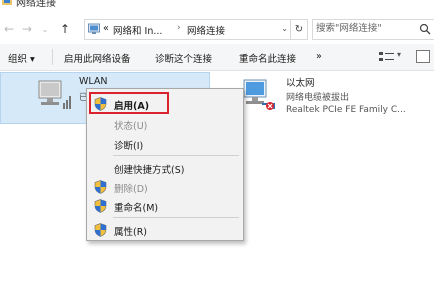 This screenshot has height=286, width=434. What do you see at coordinates (149, 170) in the screenshot?
I see `menu-item-label: 创建快捷方式(S)` at bounding box center [149, 170].